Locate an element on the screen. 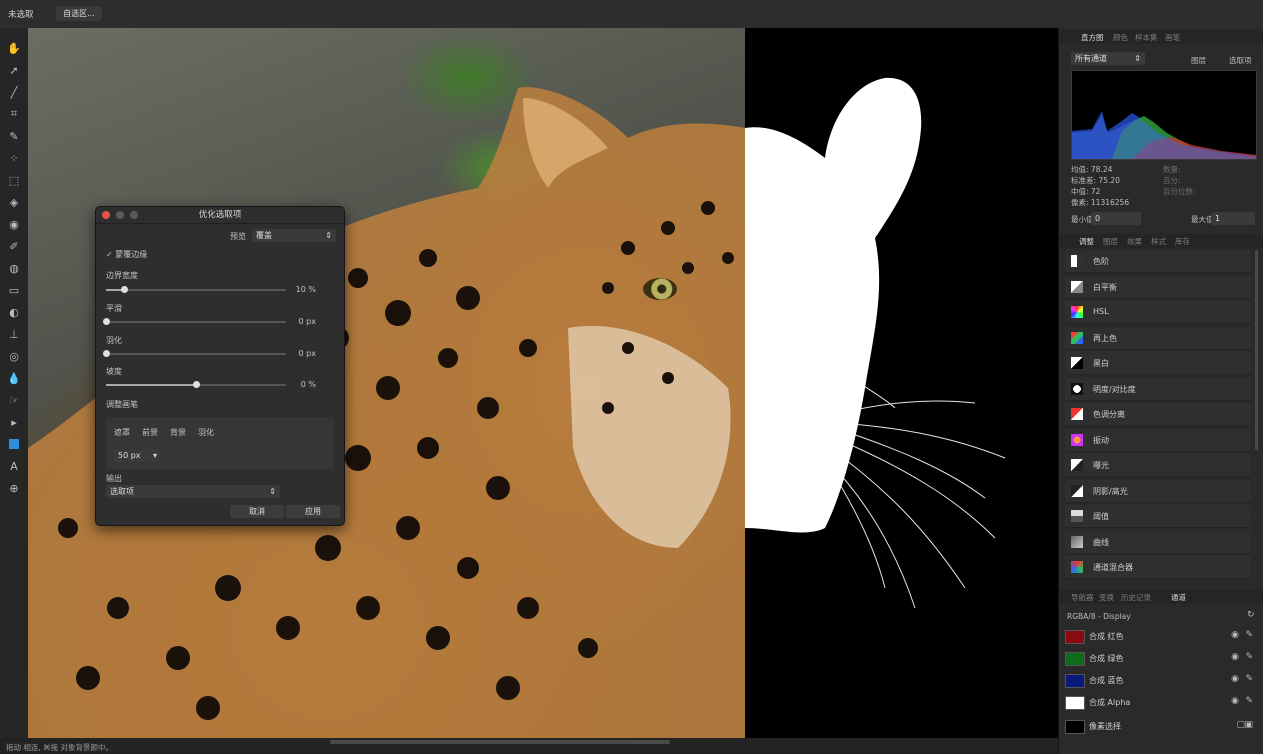 The width and height of the screenshot is (1263, 754). tab-styles: 样式 is located at coordinates (1158, 241).